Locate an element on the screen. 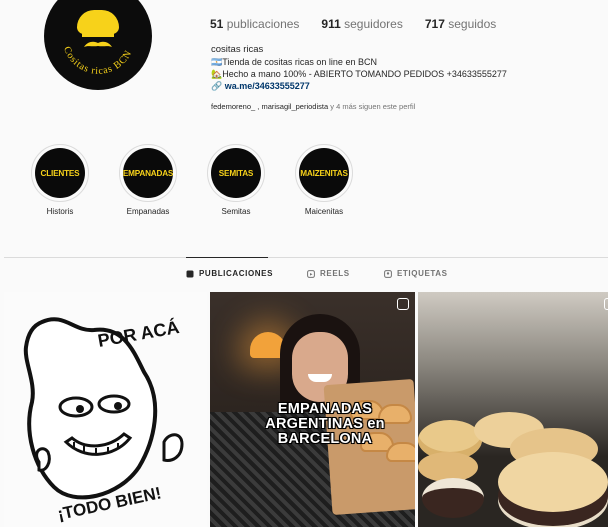  highlight-cover: MAIZENITAS is located at coordinates (324, 173).